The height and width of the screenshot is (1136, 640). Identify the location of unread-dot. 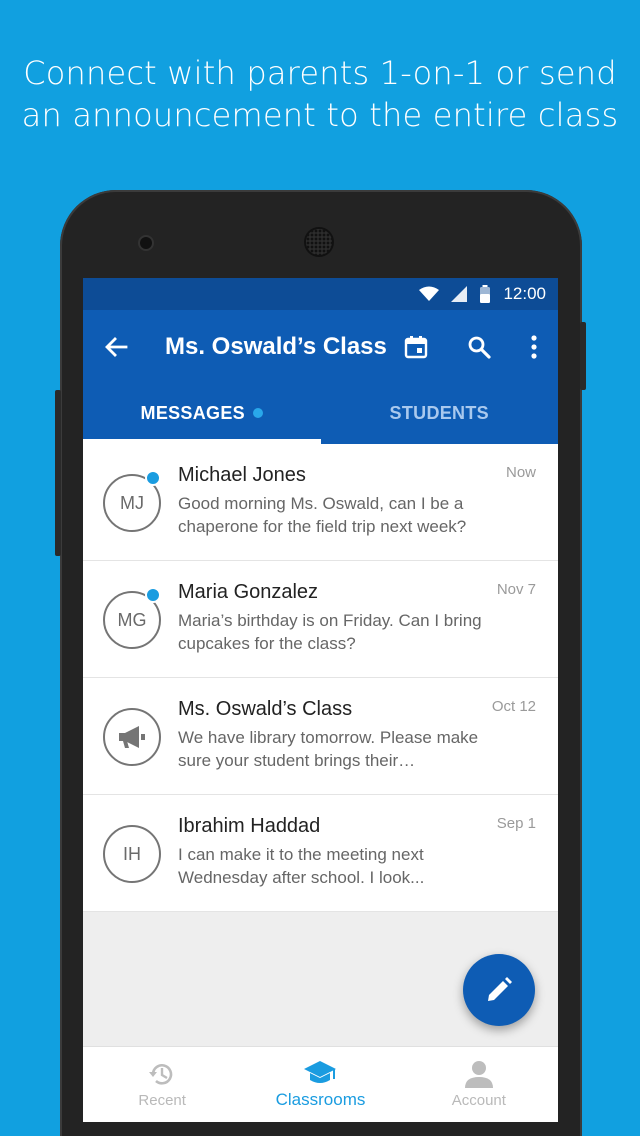
(257, 413).